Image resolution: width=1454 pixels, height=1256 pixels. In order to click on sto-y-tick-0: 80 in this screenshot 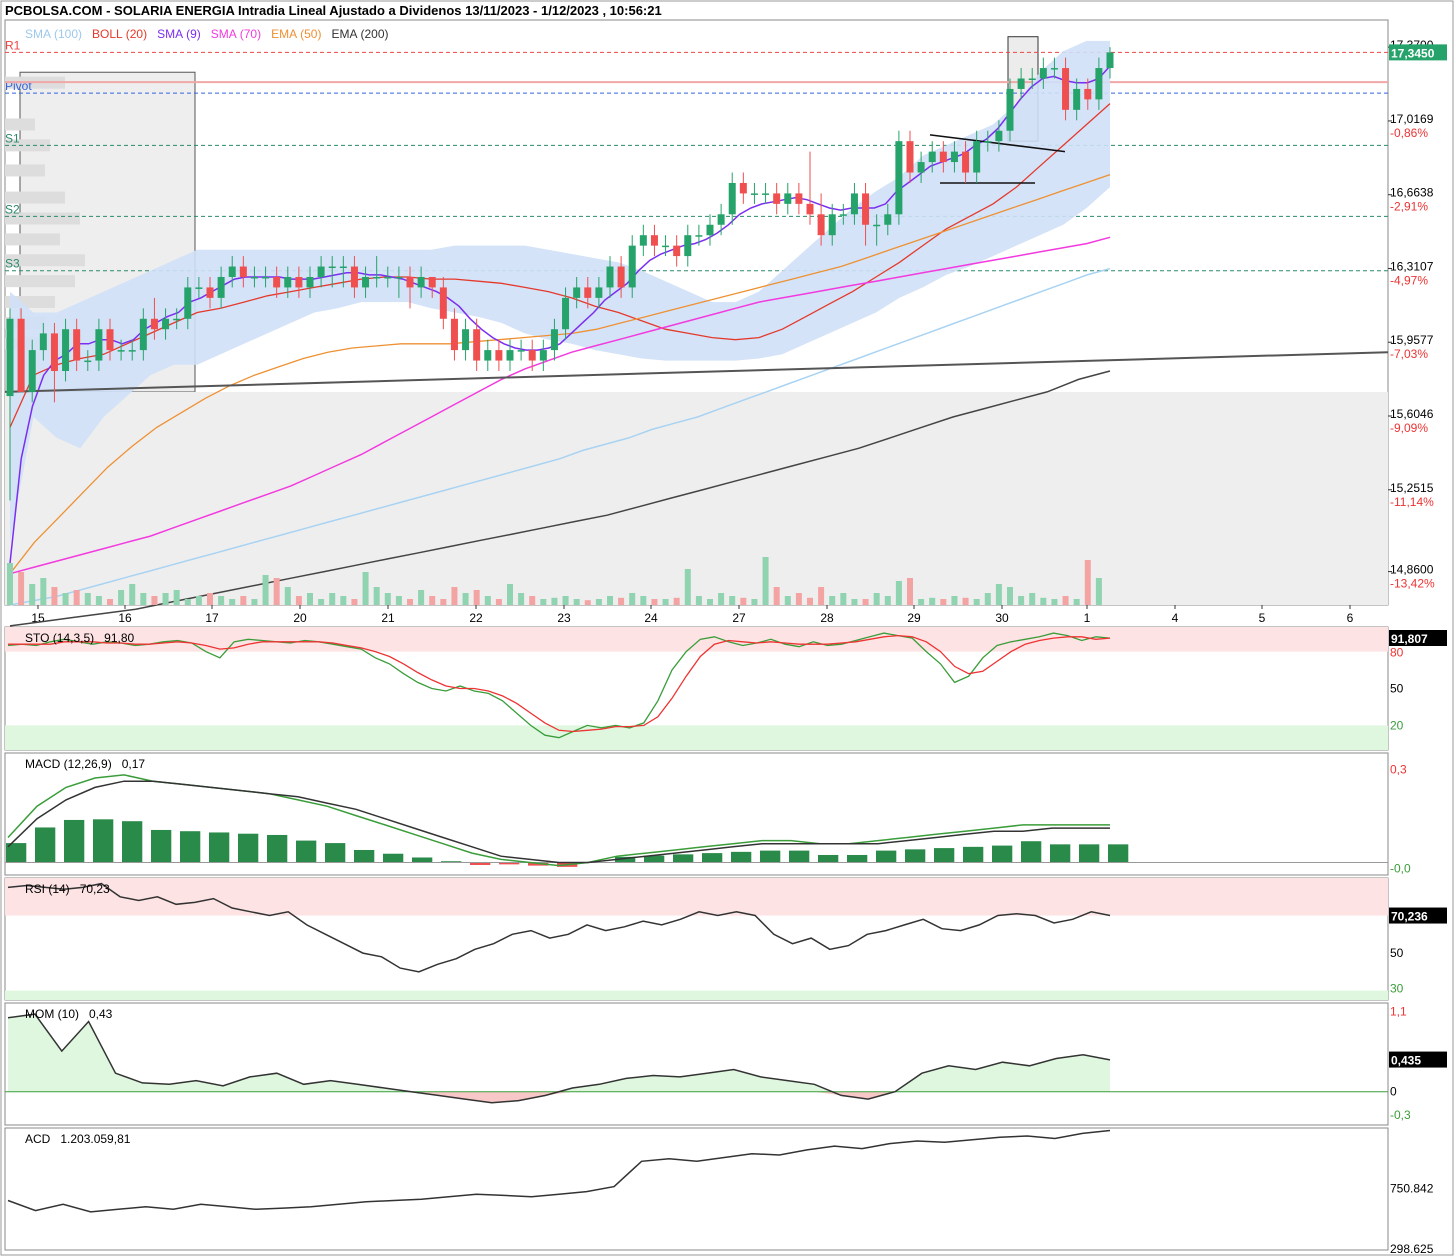, I will do `click(1397, 653)`.